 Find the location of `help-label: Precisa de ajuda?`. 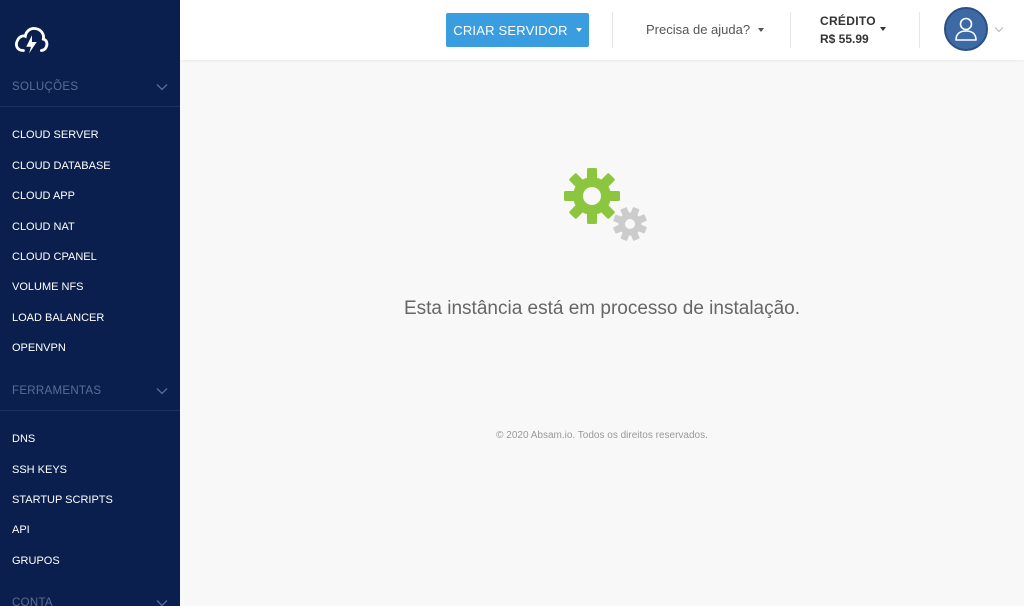

help-label: Precisa de ajuda? is located at coordinates (698, 29).